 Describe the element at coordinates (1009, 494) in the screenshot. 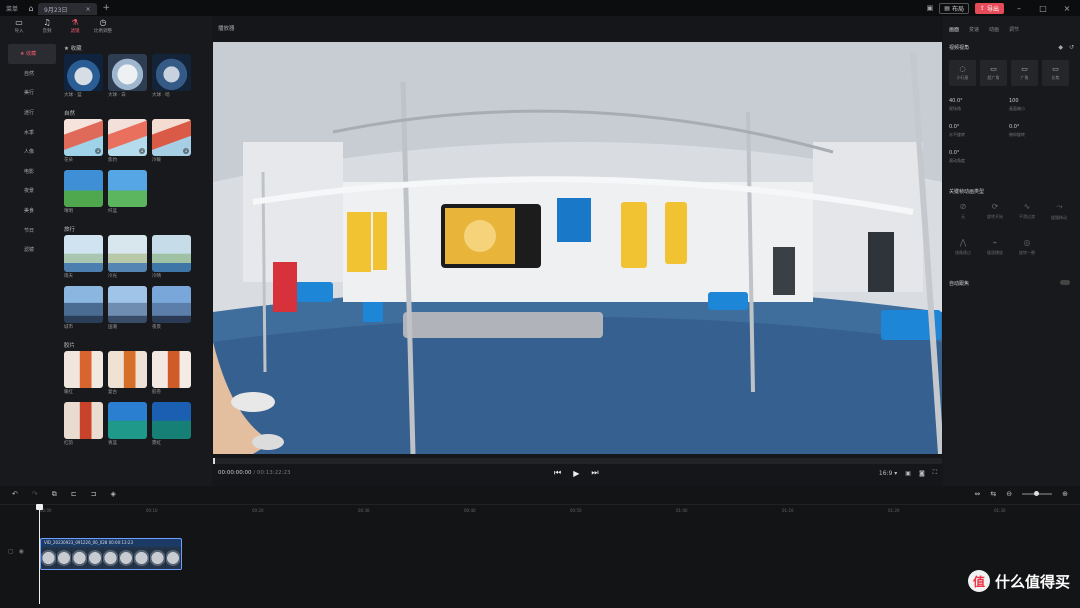

I see `zoom-out-icon: ⊖` at that location.